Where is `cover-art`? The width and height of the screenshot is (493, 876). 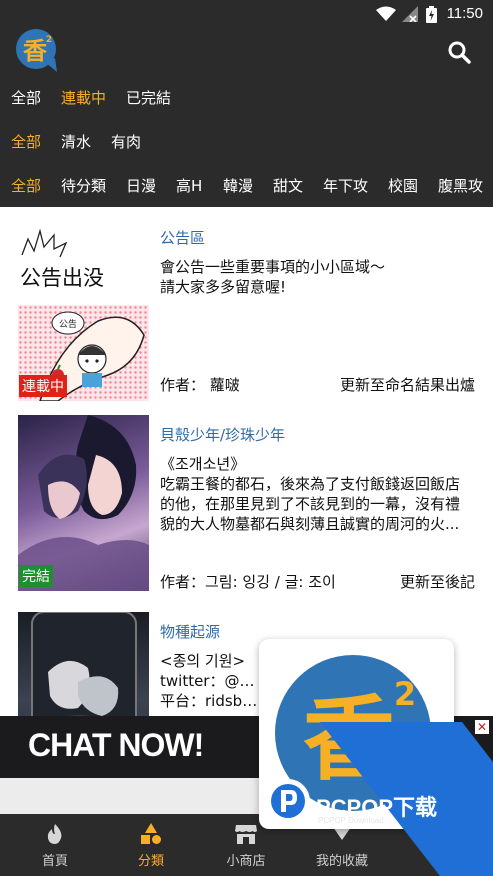 cover-art is located at coordinates (84, 664).